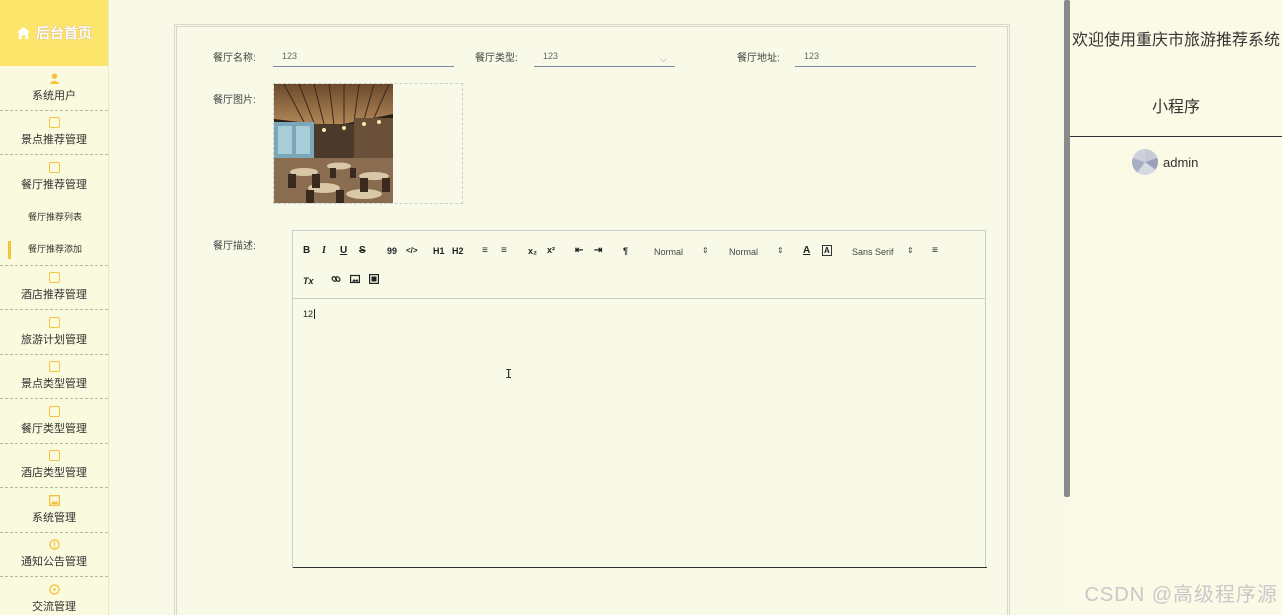  Describe the element at coordinates (54, 555) in the screenshot. I see `sidebar-item-notice: 通知公告管理` at that location.